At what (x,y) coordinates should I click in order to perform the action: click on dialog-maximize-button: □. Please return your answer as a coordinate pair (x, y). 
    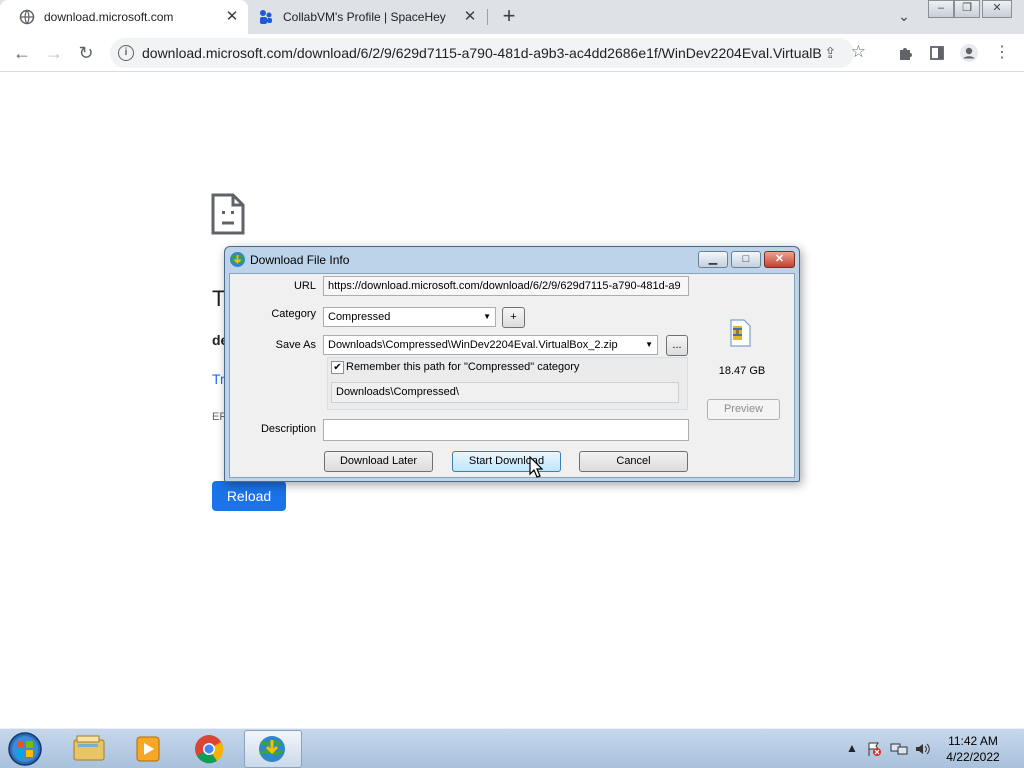
    Looking at the image, I should click on (746, 259).